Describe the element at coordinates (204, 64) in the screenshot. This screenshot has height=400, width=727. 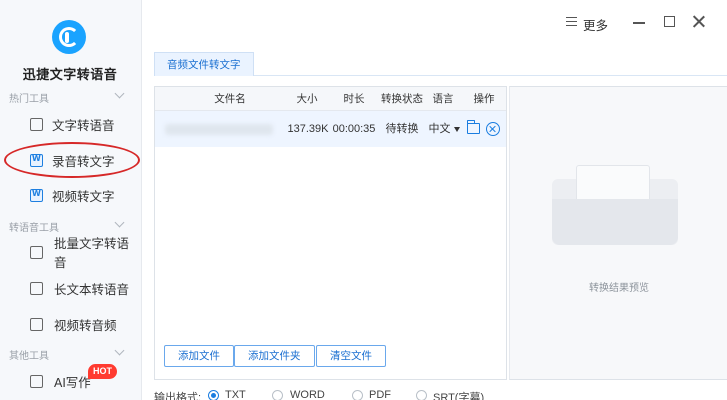
I see `tab-audio-to-text: 音频文件转文字` at that location.